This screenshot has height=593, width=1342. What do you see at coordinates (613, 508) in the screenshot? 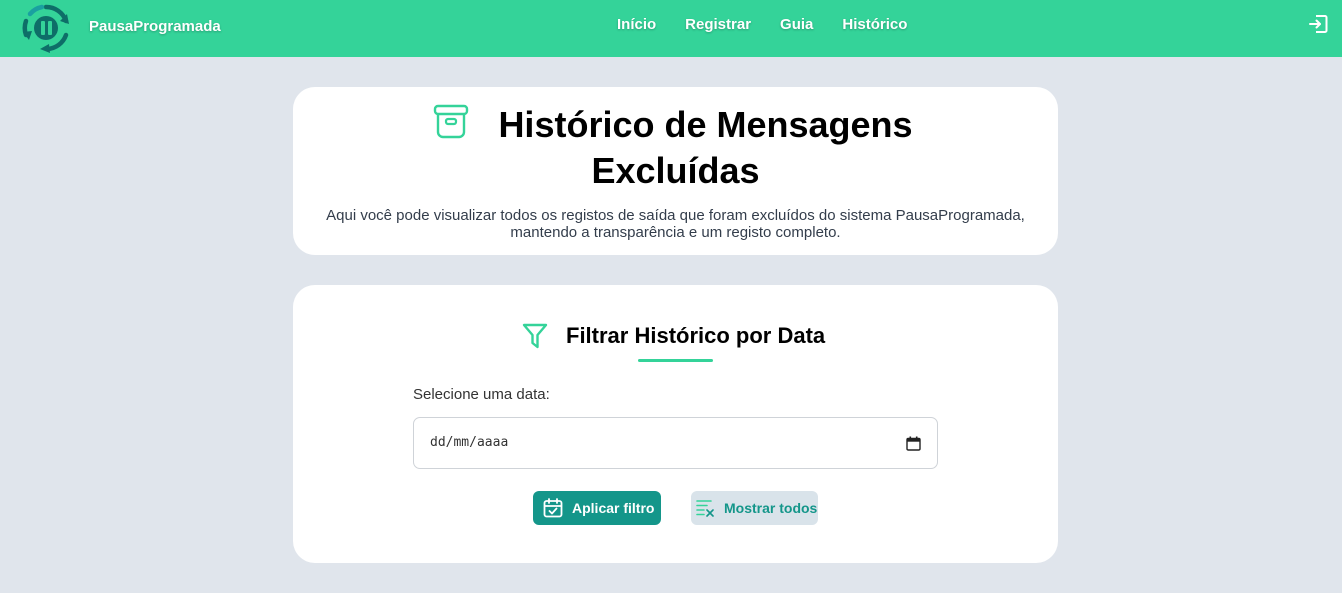
I see `apply-filter-label: Aplicar filtro` at bounding box center [613, 508].